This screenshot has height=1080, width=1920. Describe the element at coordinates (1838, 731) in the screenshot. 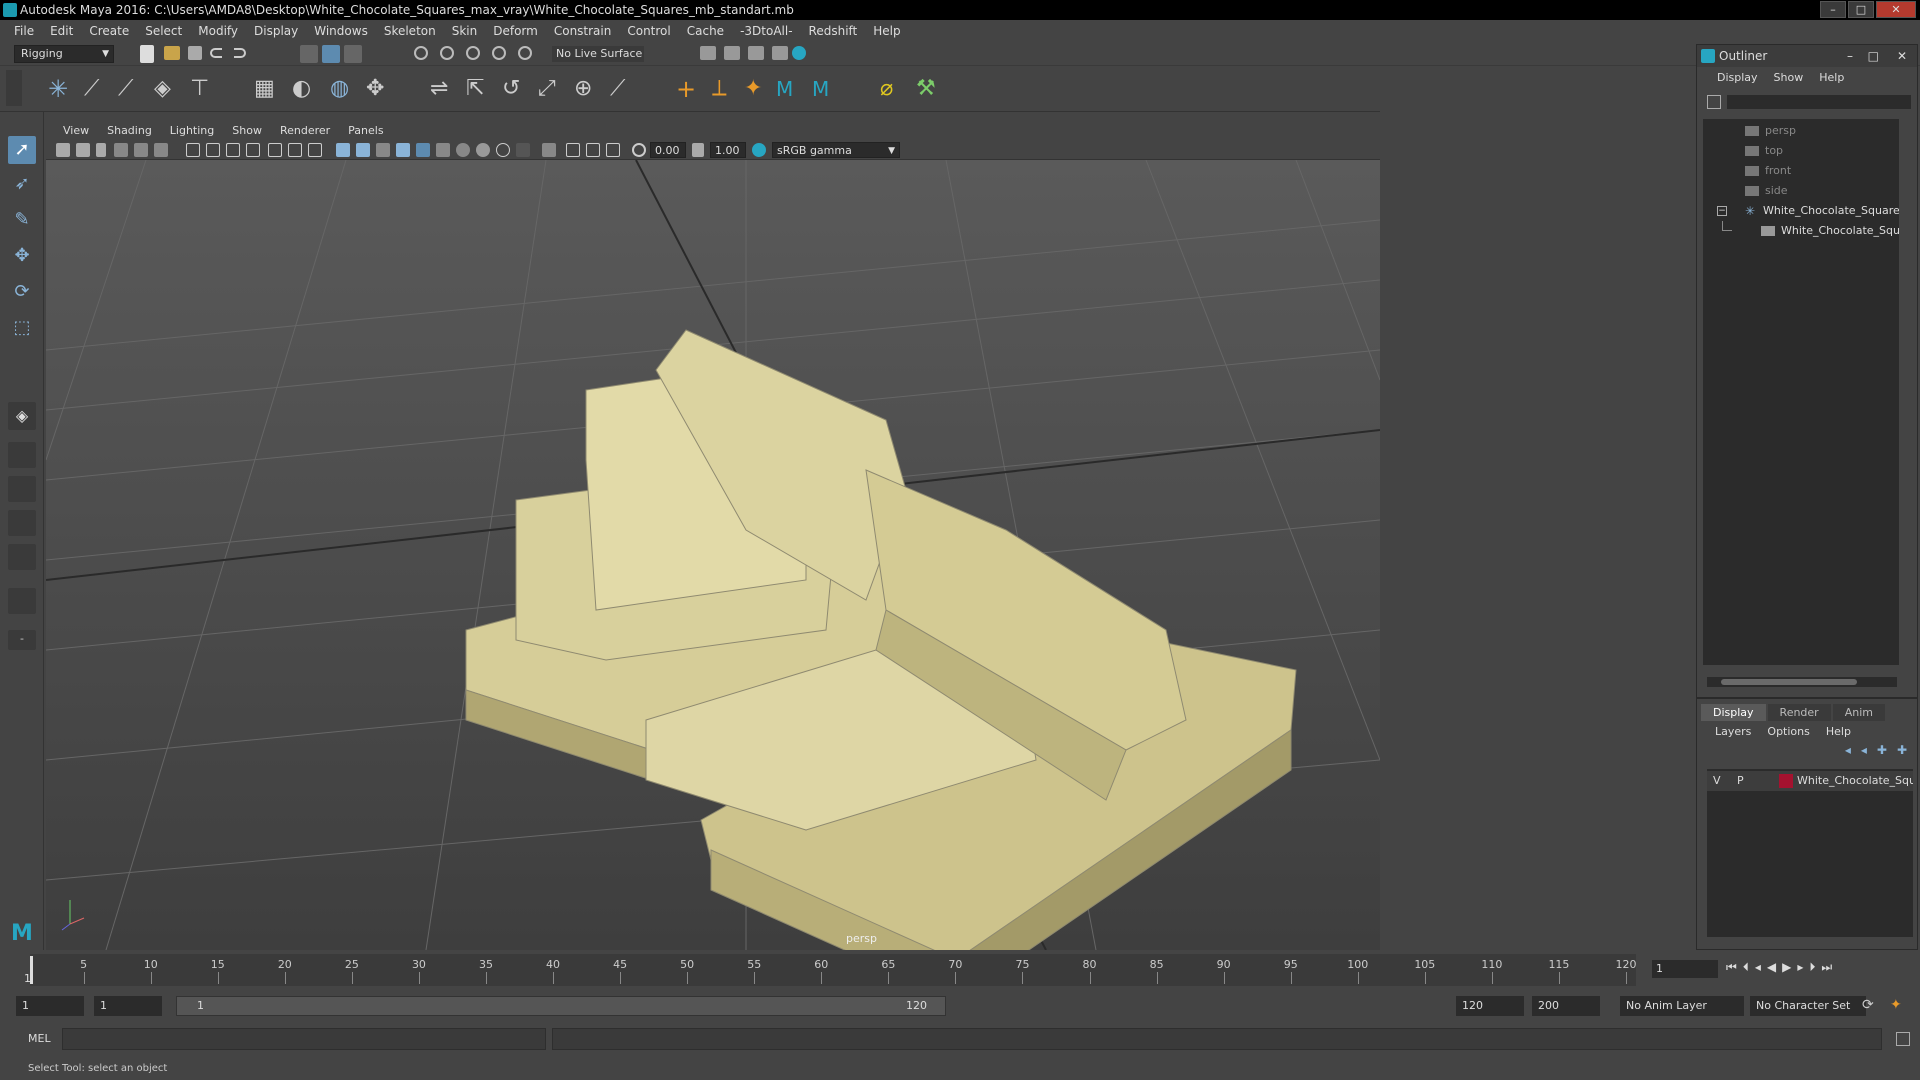

I see `layer-menu-help: Help` at that location.